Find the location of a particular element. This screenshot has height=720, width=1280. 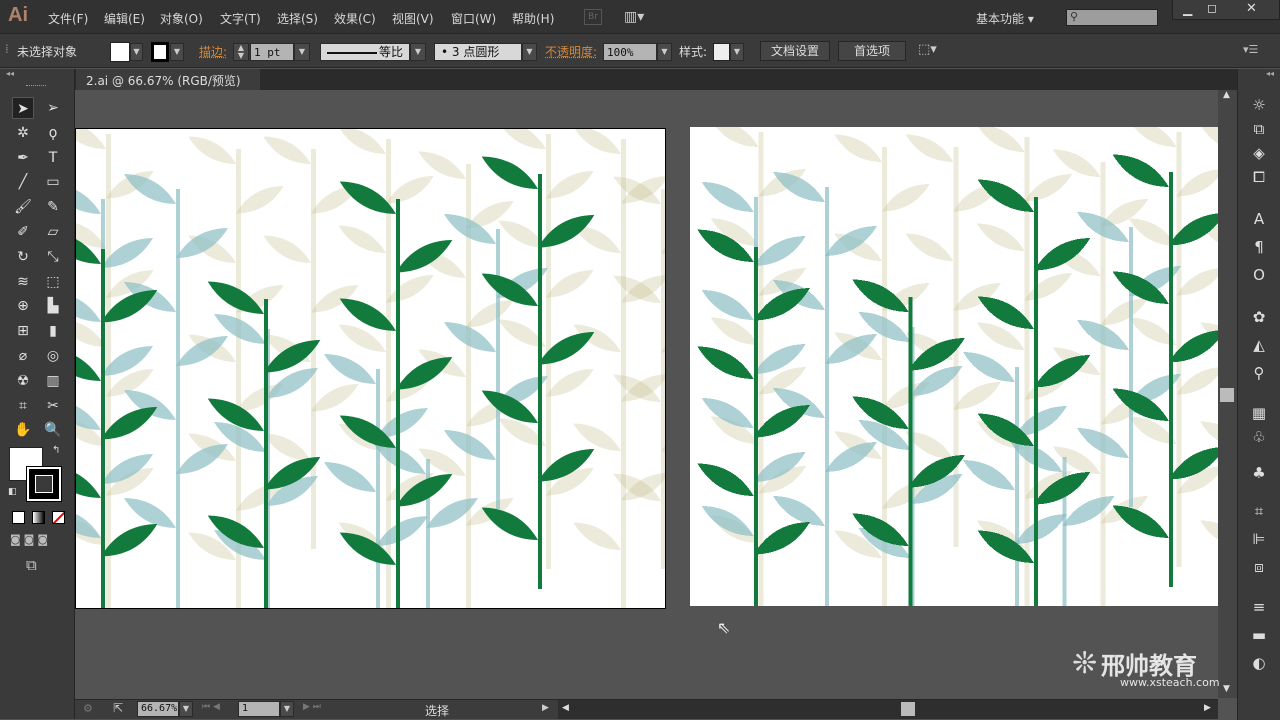

first-artboard-icon: ⏮ ◀ is located at coordinates (211, 707).